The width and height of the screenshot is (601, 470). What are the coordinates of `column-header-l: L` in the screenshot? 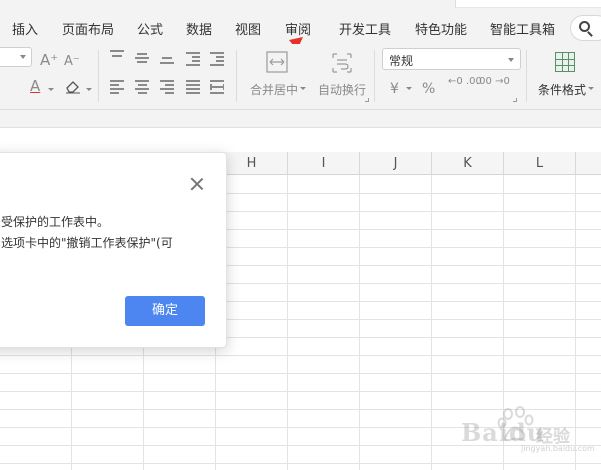 It's located at (540, 163).